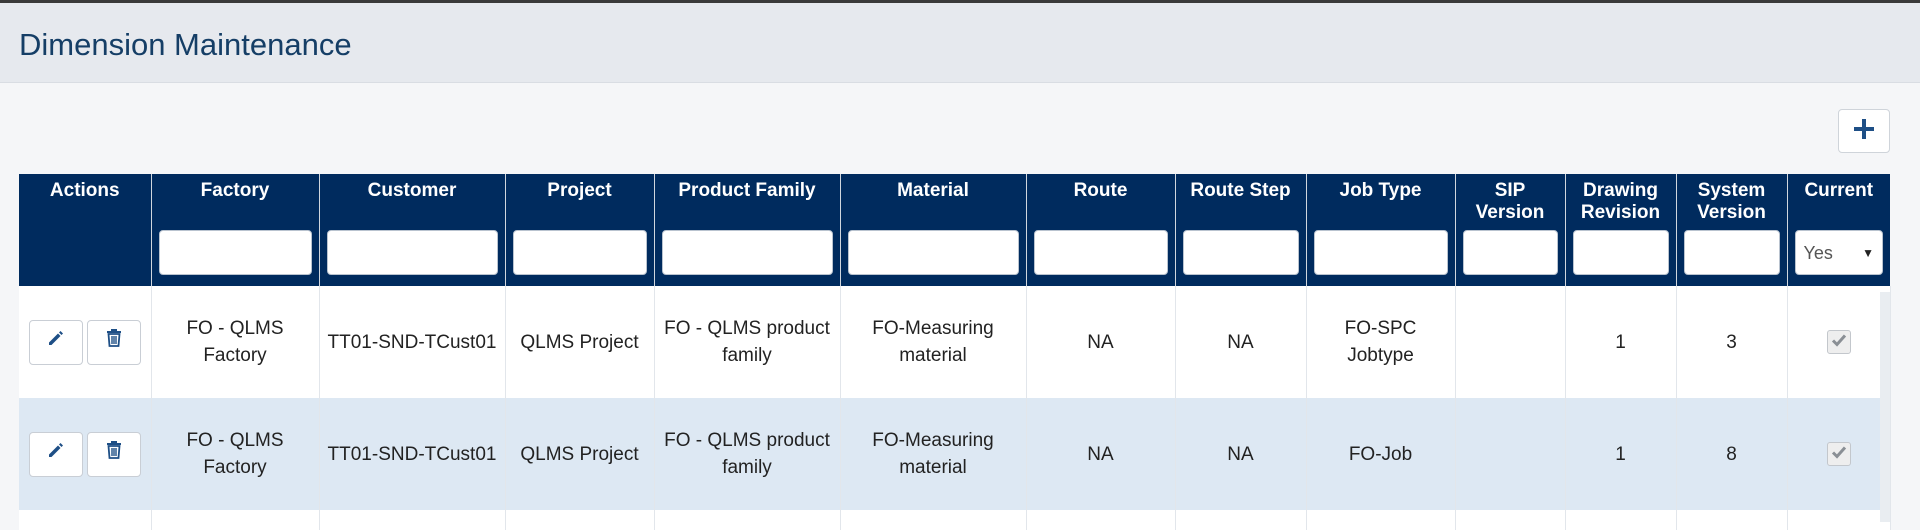 Image resolution: width=1920 pixels, height=530 pixels. What do you see at coordinates (579, 190) in the screenshot?
I see `column-header-label: Project` at bounding box center [579, 190].